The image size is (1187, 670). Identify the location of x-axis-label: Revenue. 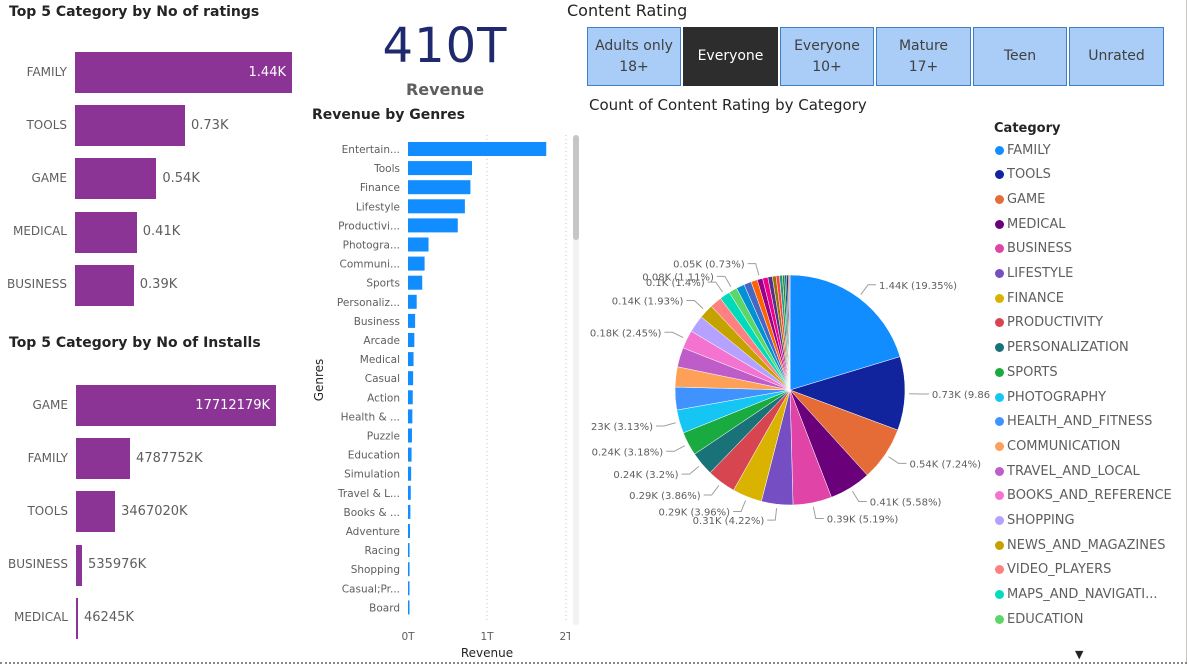
(487, 653).